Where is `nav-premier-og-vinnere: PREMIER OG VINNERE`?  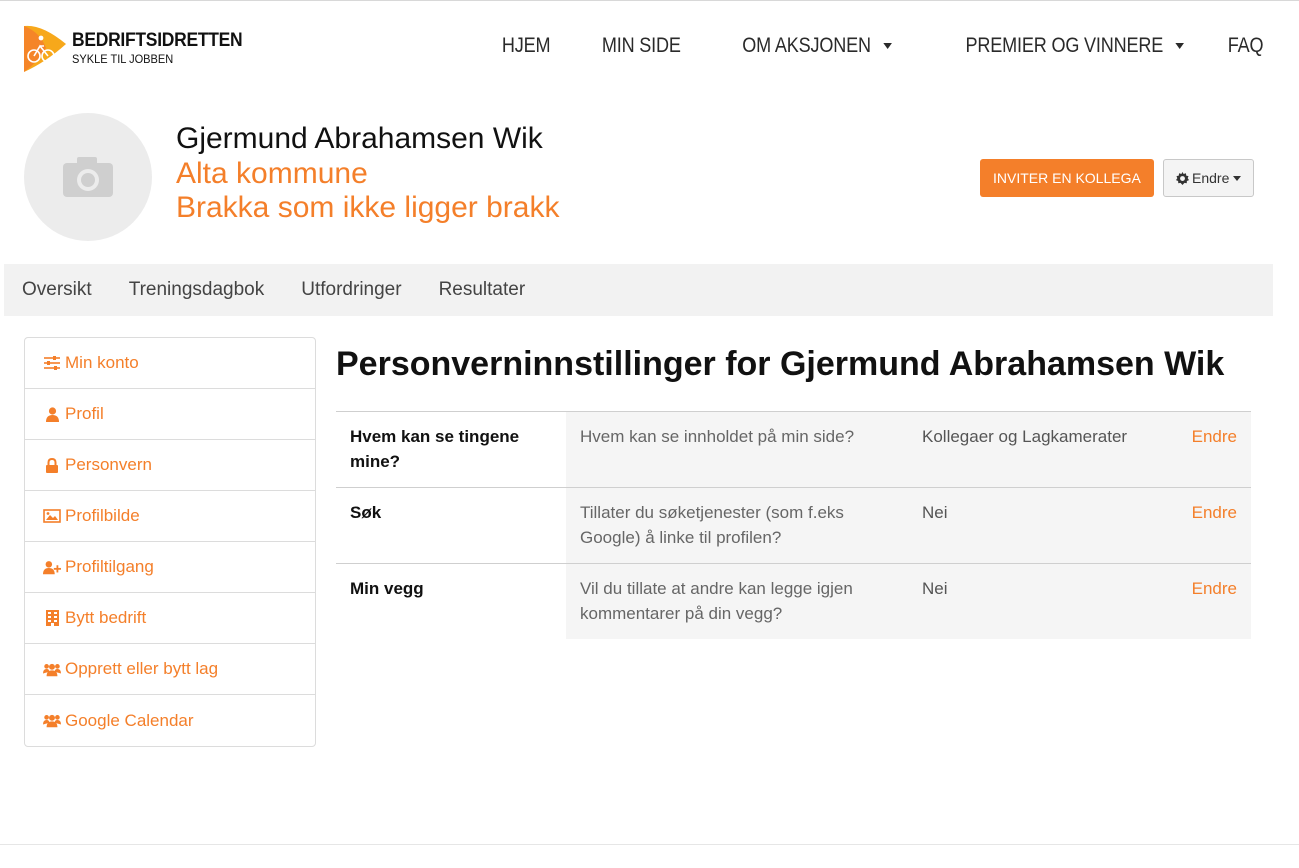 nav-premier-og-vinnere: PREMIER OG VINNERE is located at coordinates (1074, 46).